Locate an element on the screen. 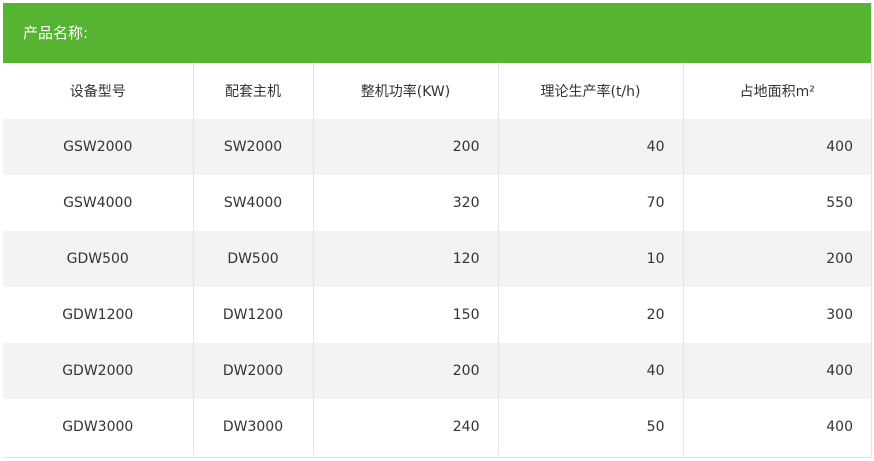 This screenshot has height=461, width=874. cell-model: GDW500 is located at coordinates (98, 259).